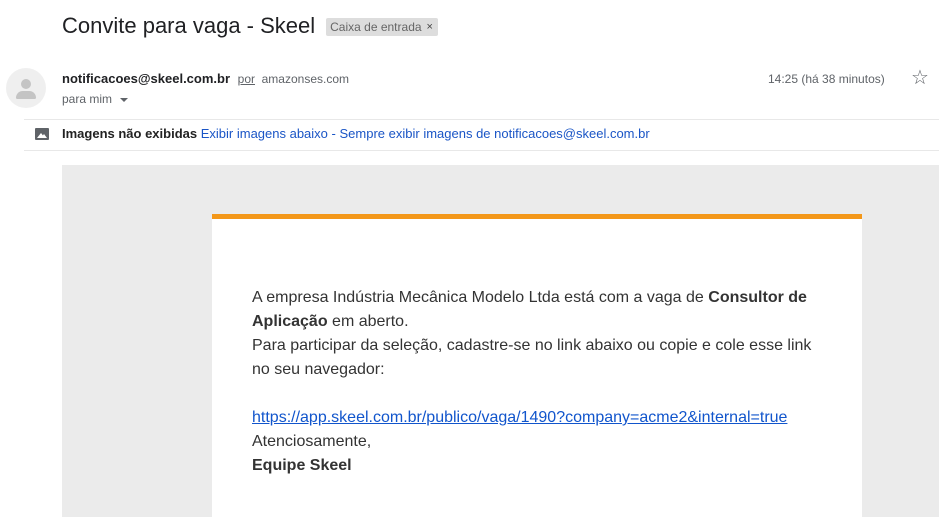  I want to click on regards-text: Atenciosamente,, so click(312, 441).